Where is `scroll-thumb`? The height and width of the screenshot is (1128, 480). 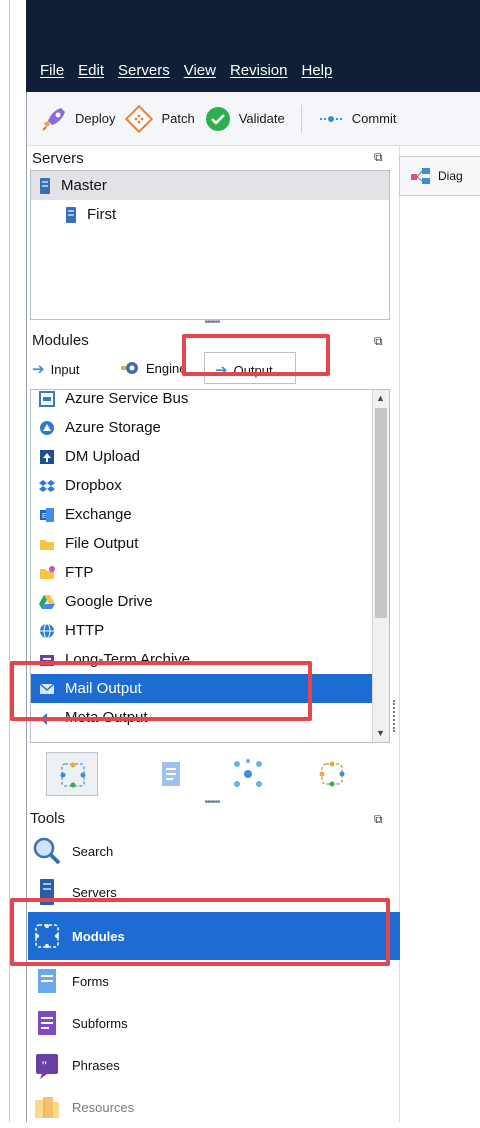 scroll-thumb is located at coordinates (381, 513).